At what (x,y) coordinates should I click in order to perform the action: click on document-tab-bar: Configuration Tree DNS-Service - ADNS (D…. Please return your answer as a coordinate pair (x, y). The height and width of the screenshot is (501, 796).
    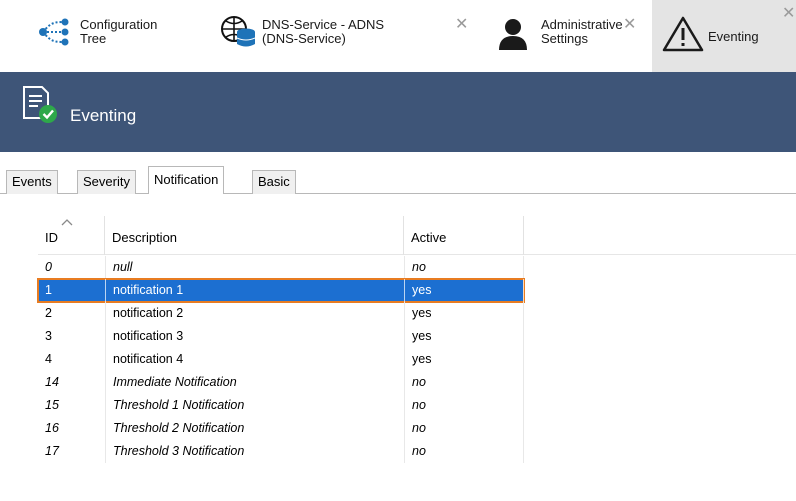
    Looking at the image, I should click on (398, 36).